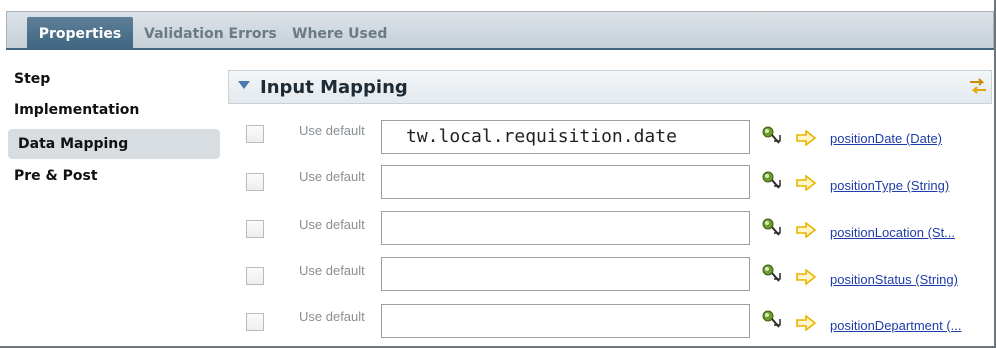 This screenshot has width=996, height=348. I want to click on nav-item-step: Step, so click(32, 79).